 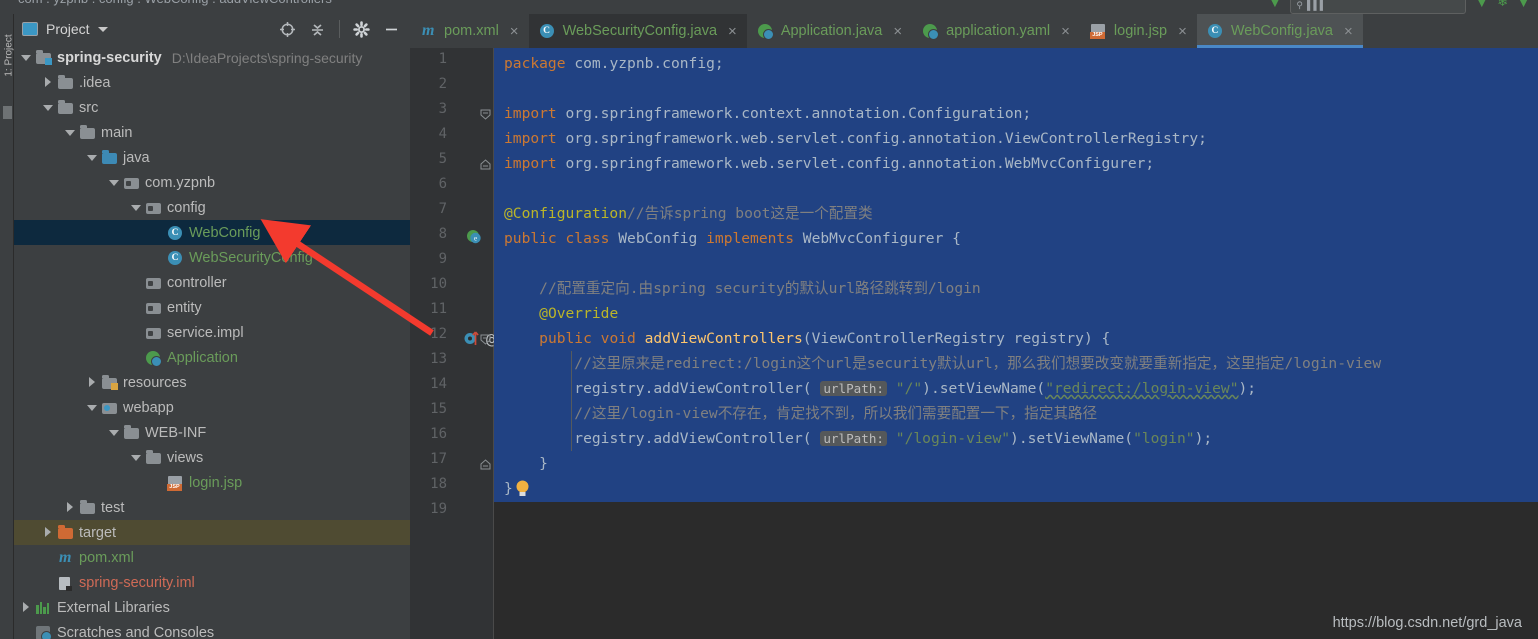 What do you see at coordinates (212, 357) in the screenshot?
I see `tree-item-application: Application` at bounding box center [212, 357].